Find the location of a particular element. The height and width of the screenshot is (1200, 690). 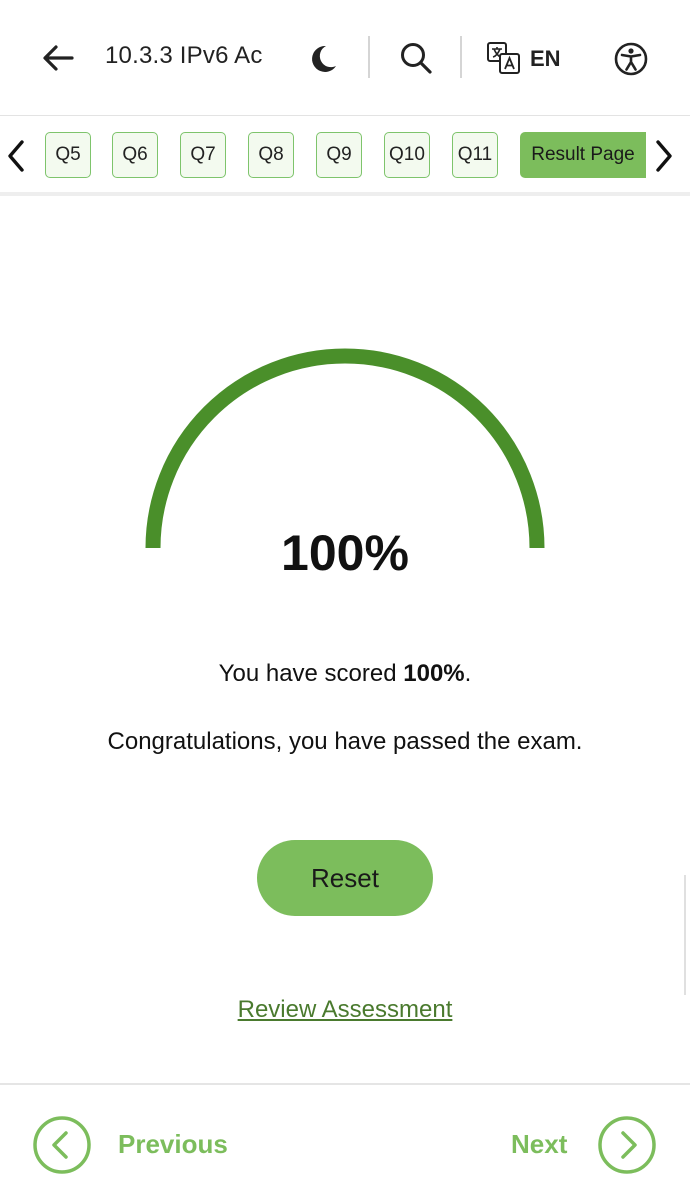

question-navigator: Q5 Q6 Q7 Q8 Q9 Q10 Q11 Result Page is located at coordinates (345, 156).